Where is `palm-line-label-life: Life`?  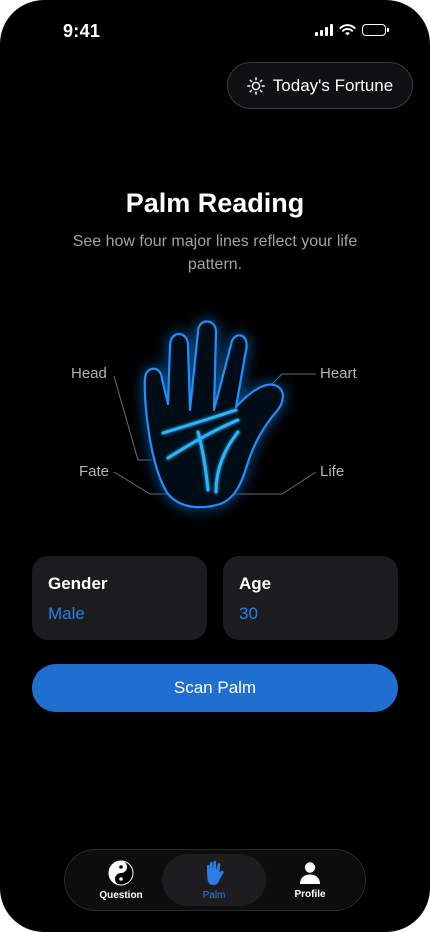
palm-line-label-life: Life is located at coordinates (332, 471).